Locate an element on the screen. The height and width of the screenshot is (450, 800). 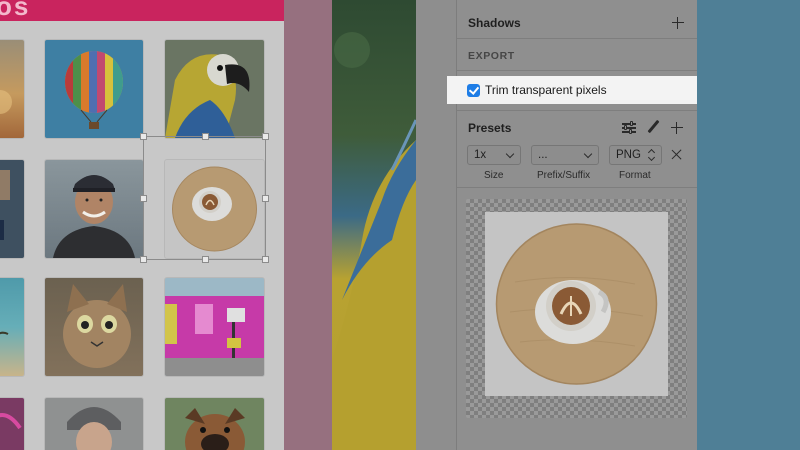
add-preset-plus-icon is located at coordinates (677, 128).